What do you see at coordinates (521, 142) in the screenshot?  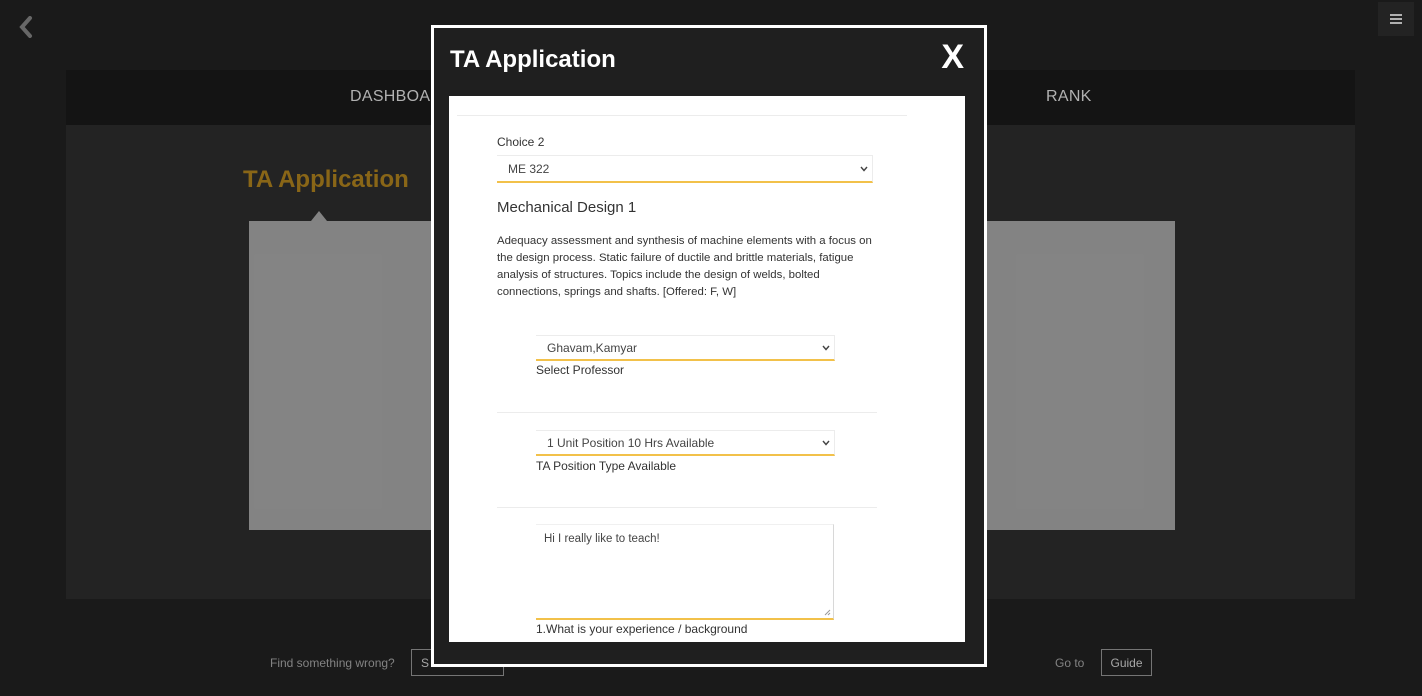 I see `choice-label: Choice 2` at bounding box center [521, 142].